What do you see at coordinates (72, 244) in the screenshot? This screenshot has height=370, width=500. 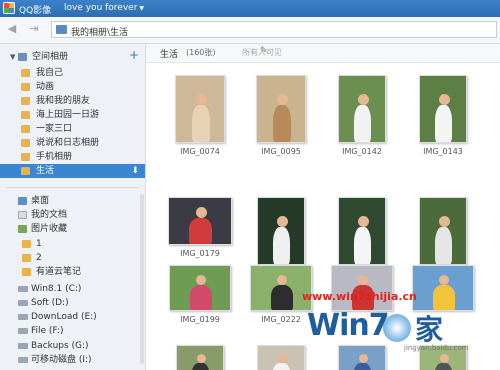 I see `sidebar-item-location: 1` at bounding box center [72, 244].